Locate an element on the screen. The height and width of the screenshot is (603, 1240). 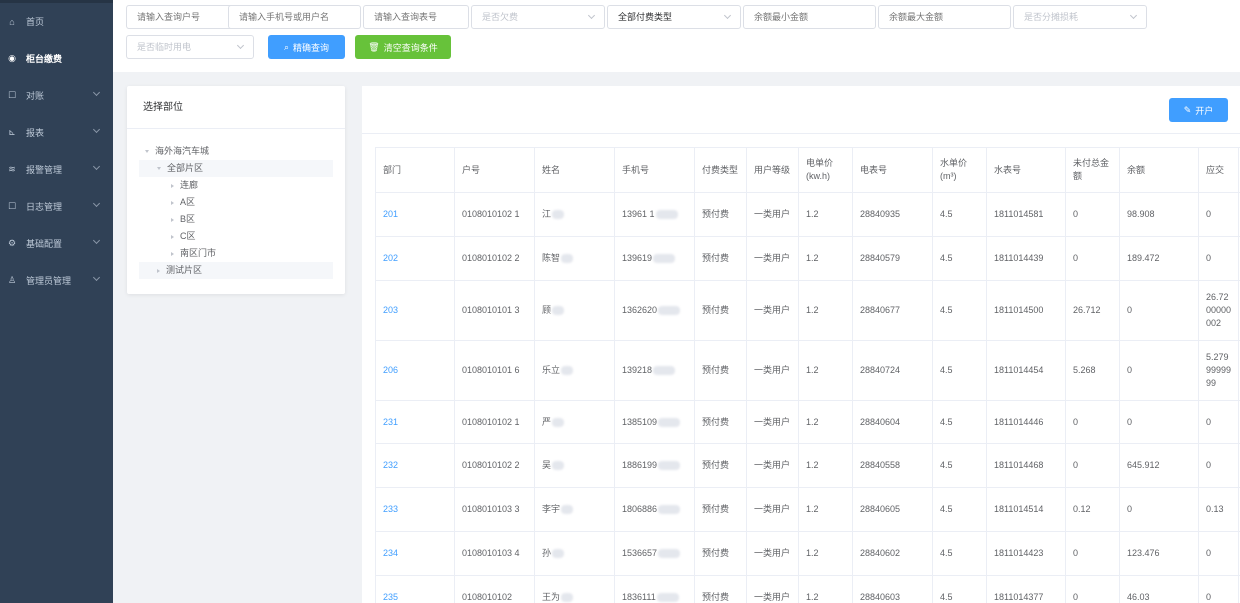
column-header-phone: 手机号 is located at coordinates (655, 170).